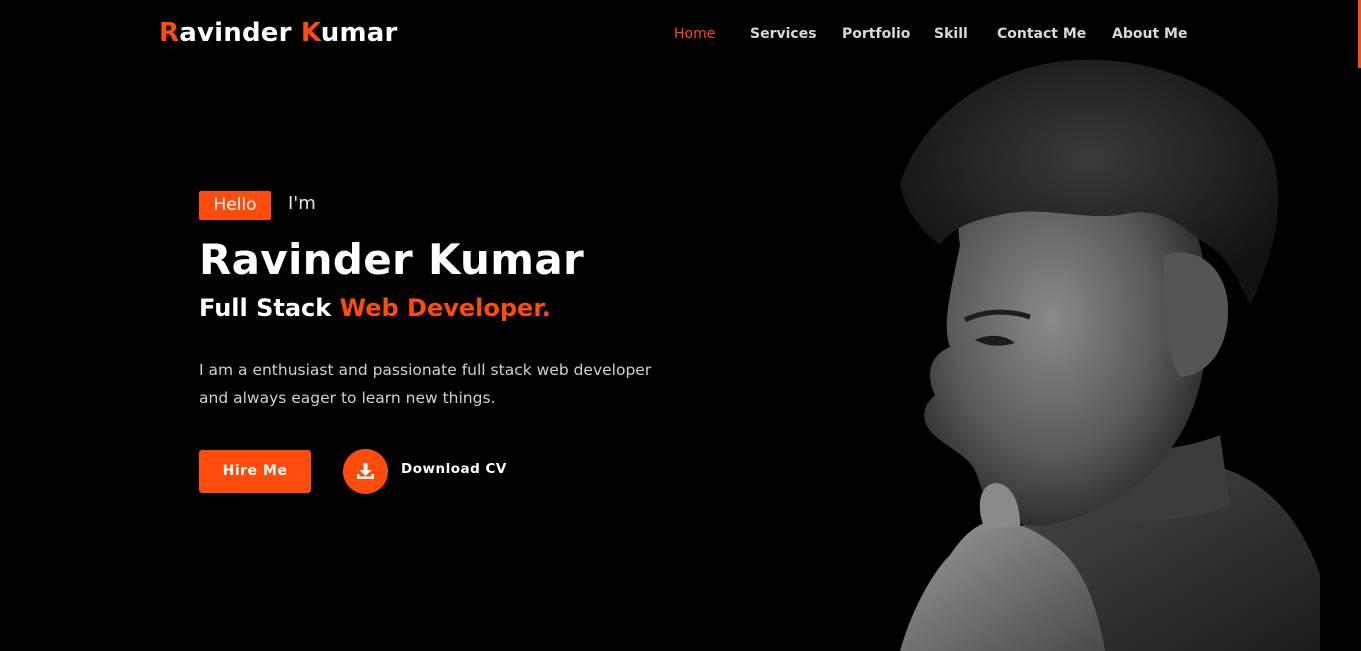 The height and width of the screenshot is (651, 1361). Describe the element at coordinates (783, 34) in the screenshot. I see `nav-services: Services` at that location.